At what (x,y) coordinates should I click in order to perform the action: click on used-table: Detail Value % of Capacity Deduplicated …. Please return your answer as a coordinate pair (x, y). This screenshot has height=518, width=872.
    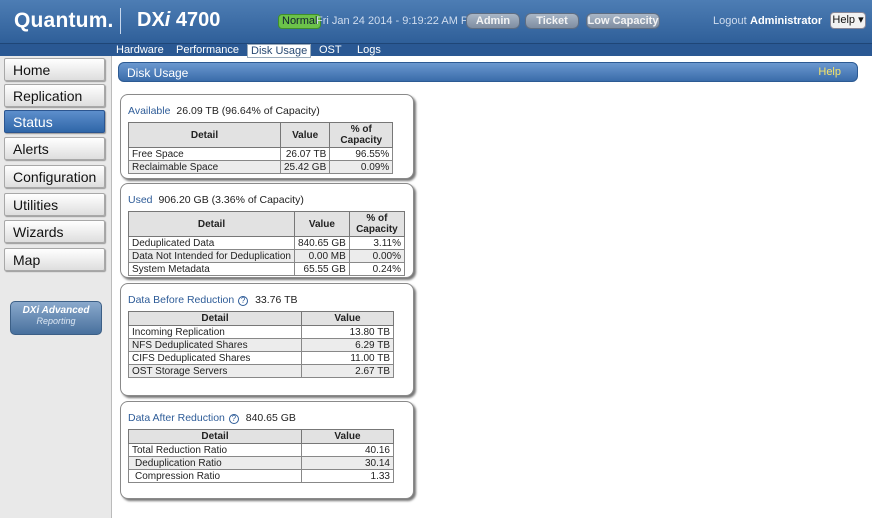
    Looking at the image, I should click on (267, 243).